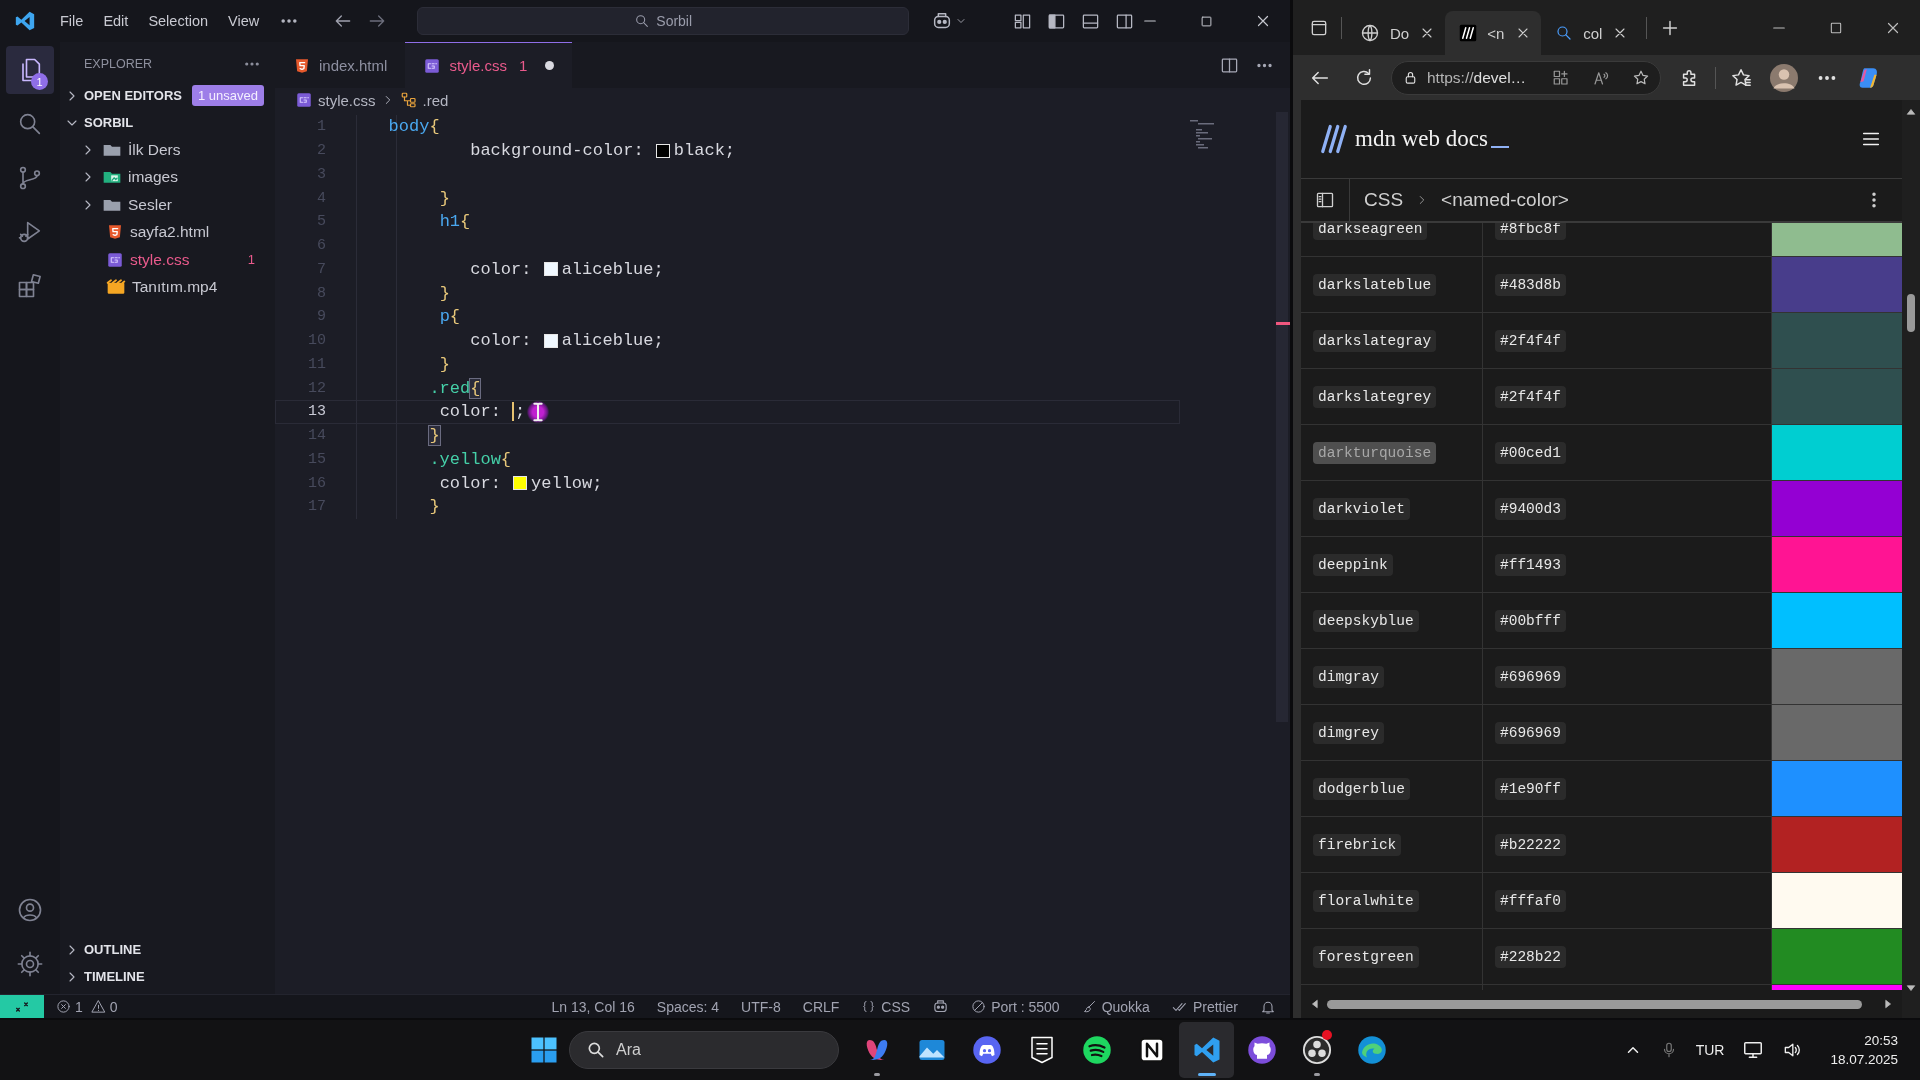  Describe the element at coordinates (450, 317) in the screenshot. I see `code-text: p{` at that location.